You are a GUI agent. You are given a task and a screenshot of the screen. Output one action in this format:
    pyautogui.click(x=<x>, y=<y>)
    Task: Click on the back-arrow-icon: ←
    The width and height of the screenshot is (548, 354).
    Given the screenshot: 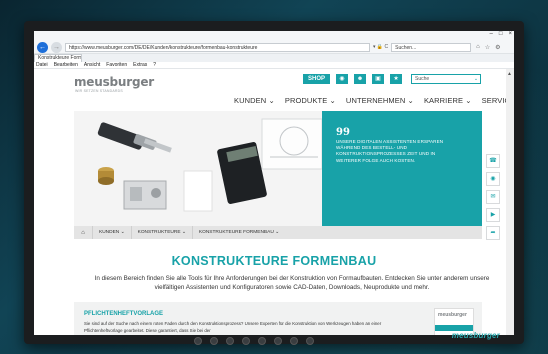 What is the action you would take?
    pyautogui.click(x=42, y=47)
    